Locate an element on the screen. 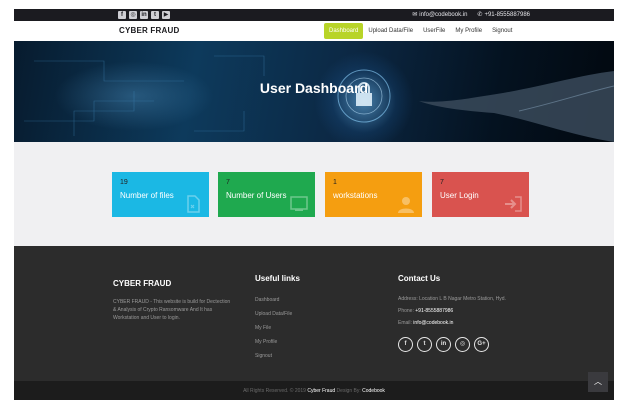 The width and height of the screenshot is (629, 400). footer-link-dashboard: Dashboard is located at coordinates (310, 300).